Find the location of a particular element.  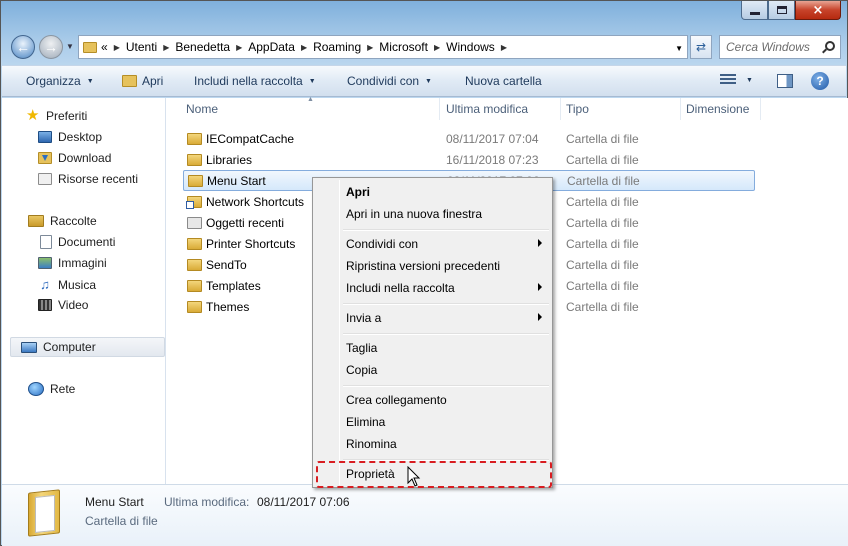

recent-places-icon is located at coordinates (45, 179).